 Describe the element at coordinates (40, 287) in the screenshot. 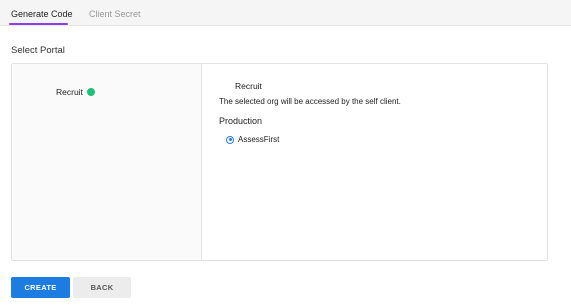

I see `create-button: CREATE` at that location.